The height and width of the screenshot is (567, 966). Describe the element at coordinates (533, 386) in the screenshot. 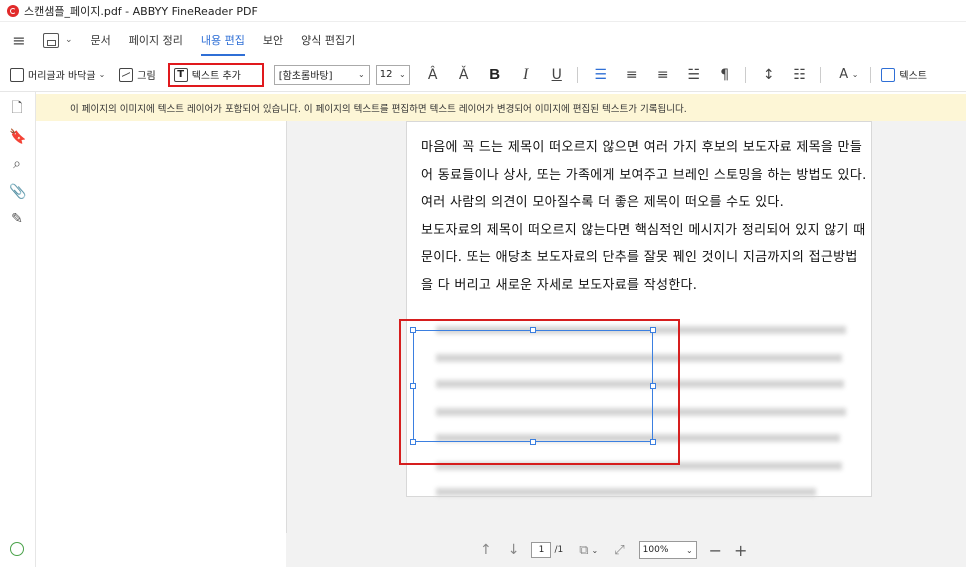

I see `new-text-box` at that location.